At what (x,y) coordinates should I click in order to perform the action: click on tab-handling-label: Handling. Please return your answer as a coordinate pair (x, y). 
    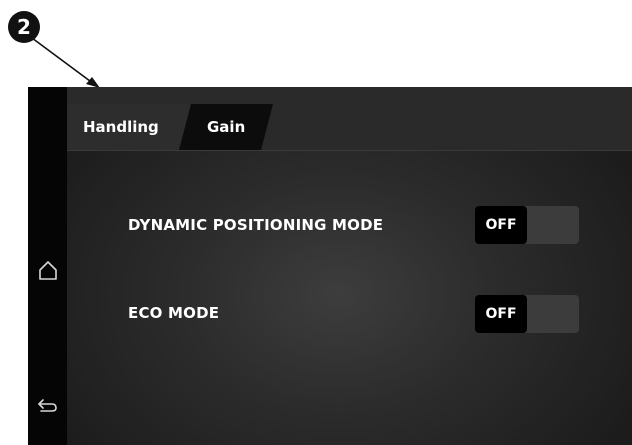
    Looking at the image, I should click on (121, 127).